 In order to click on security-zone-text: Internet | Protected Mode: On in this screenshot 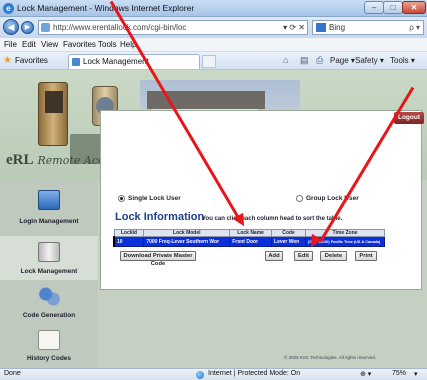, I will do `click(254, 373)`.